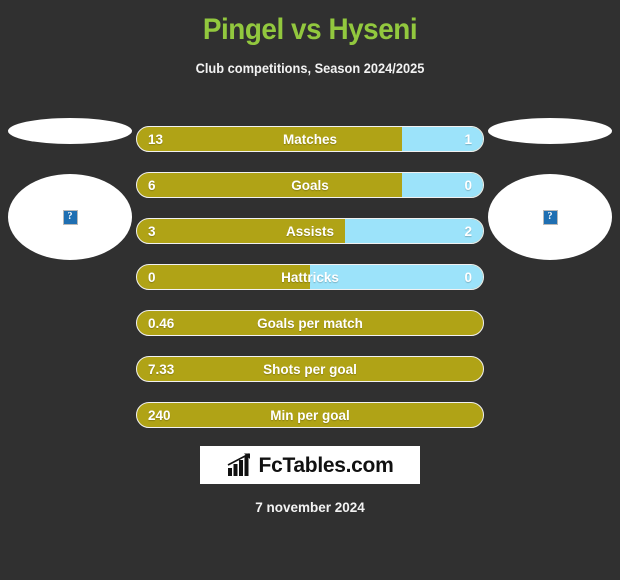 This screenshot has width=620, height=580. What do you see at coordinates (310, 29) in the screenshot?
I see `page-title: Pingel vs Hyseni` at bounding box center [310, 29].